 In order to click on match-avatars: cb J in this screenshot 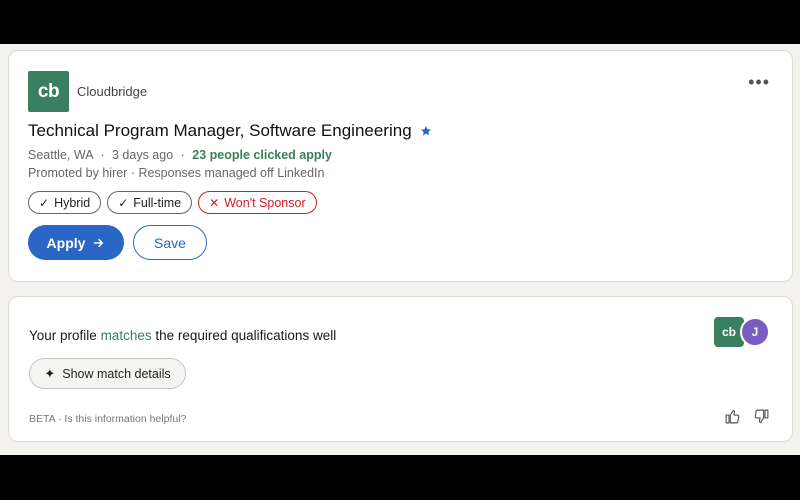, I will do `click(742, 332)`.